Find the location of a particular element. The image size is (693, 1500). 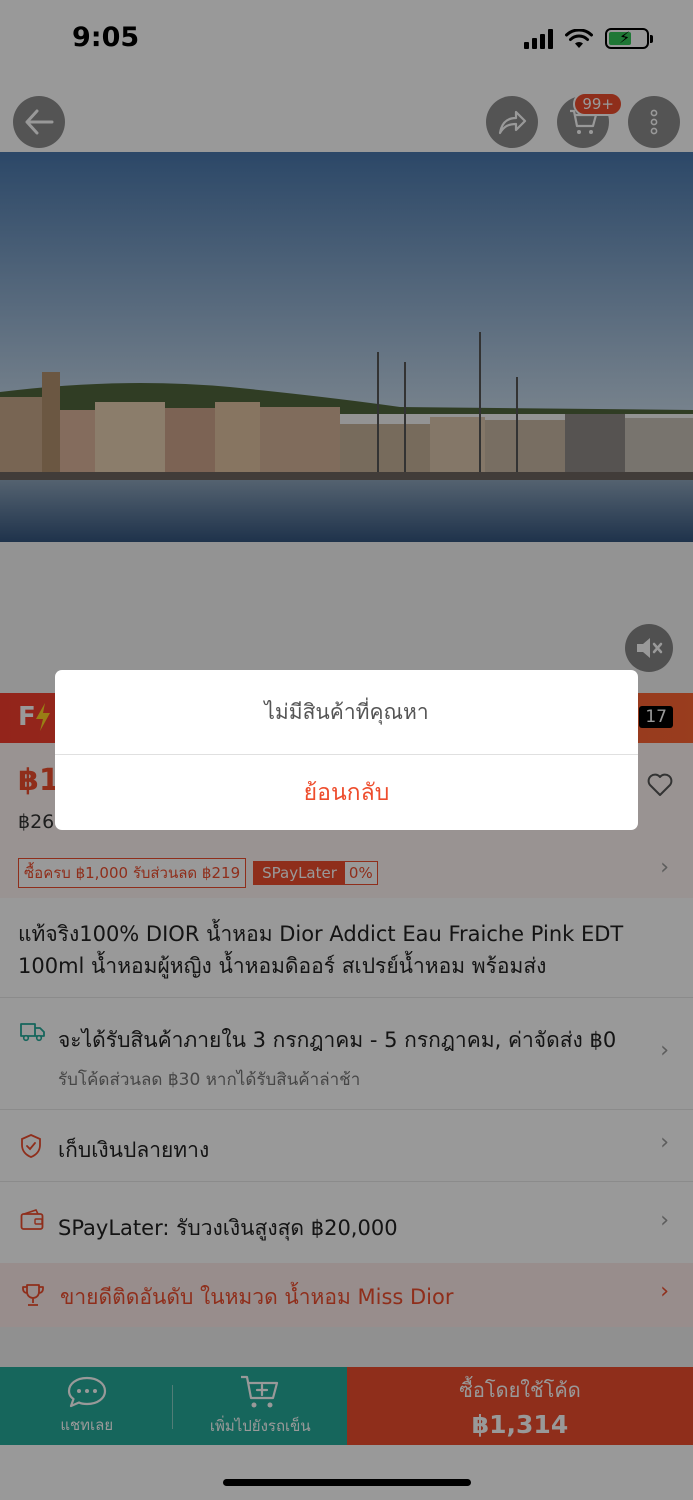

alert-dialog: ไม่มีสินค้าที่คุณหา ย้อนกลับ is located at coordinates (346, 750).